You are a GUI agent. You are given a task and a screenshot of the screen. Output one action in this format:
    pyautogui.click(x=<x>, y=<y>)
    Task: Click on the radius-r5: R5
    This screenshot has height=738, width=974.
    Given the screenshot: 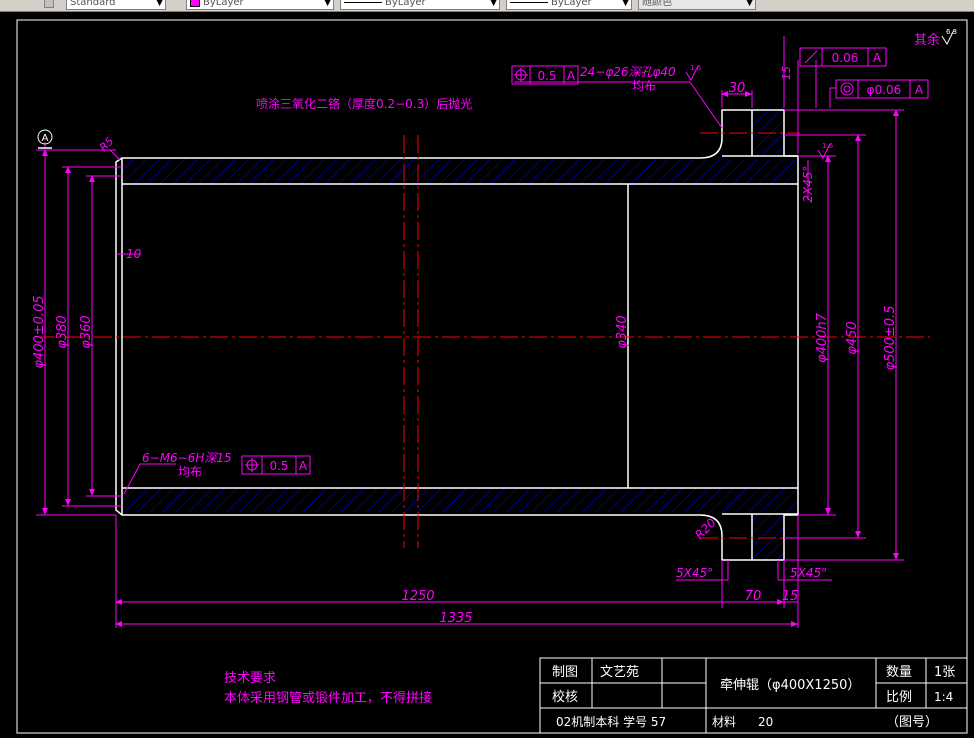 What is the action you would take?
    pyautogui.click(x=107, y=145)
    